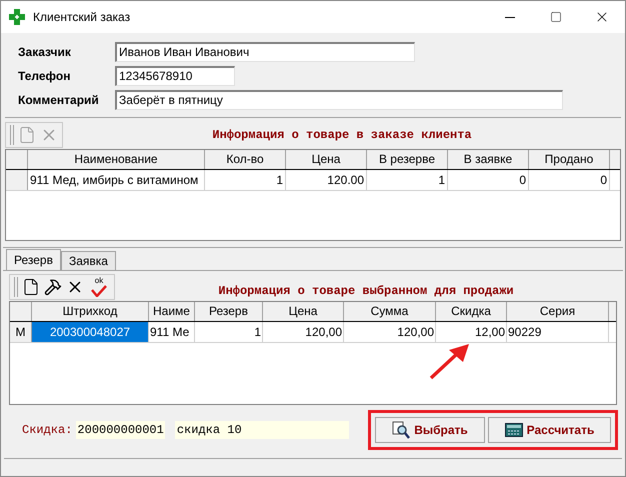 This screenshot has height=477, width=626. Describe the element at coordinates (172, 311) in the screenshot. I see `column-header: Наиме` at that location.